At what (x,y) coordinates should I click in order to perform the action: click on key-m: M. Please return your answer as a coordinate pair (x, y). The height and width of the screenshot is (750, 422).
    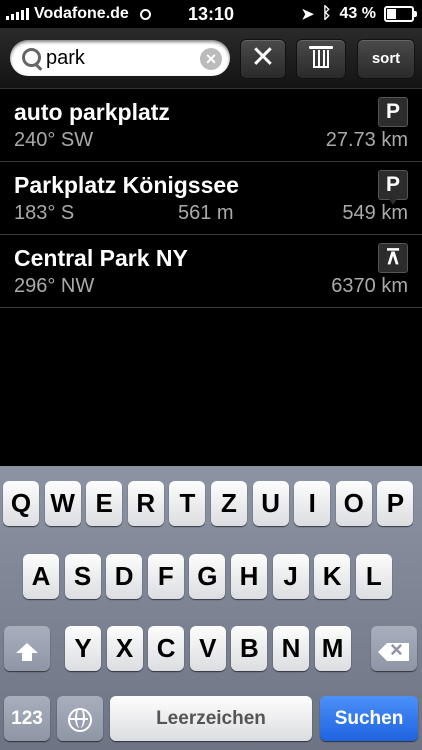
    Looking at the image, I should click on (332, 648).